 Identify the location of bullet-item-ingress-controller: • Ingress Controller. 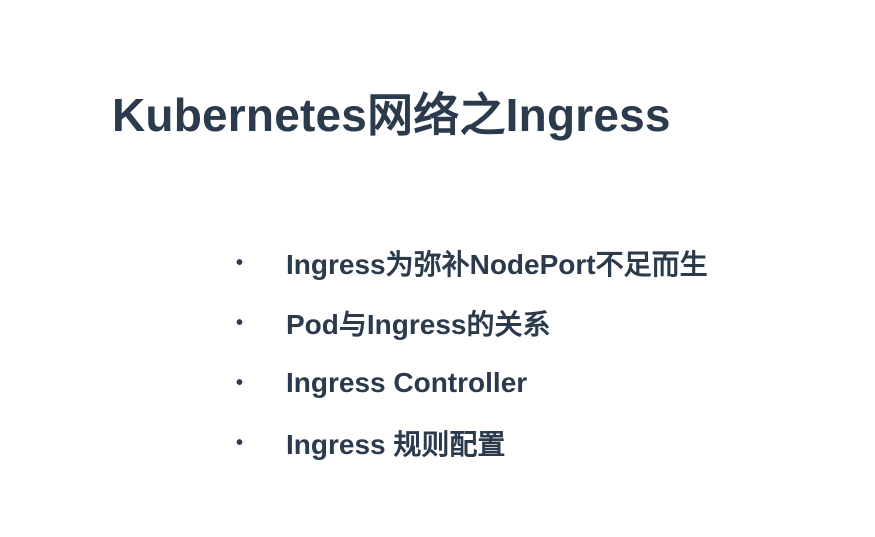
(470, 383).